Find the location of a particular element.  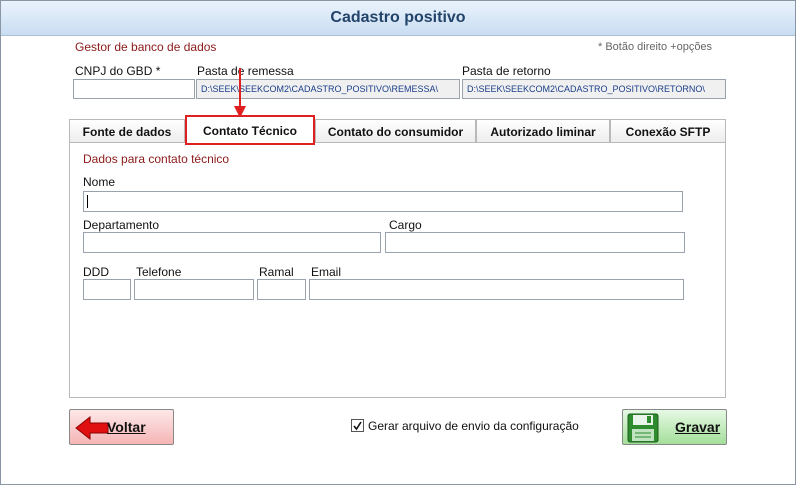

email-label: Email is located at coordinates (326, 272).